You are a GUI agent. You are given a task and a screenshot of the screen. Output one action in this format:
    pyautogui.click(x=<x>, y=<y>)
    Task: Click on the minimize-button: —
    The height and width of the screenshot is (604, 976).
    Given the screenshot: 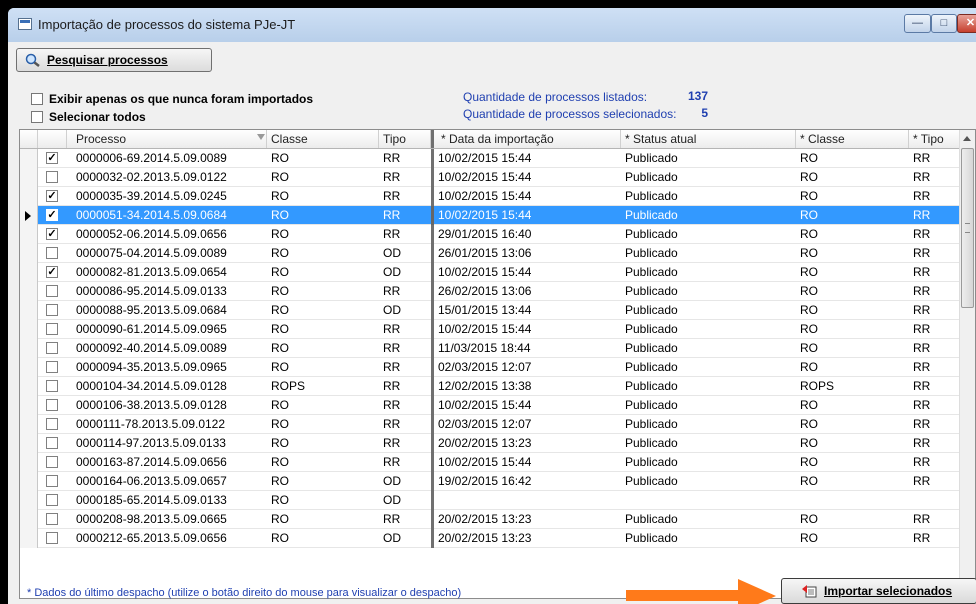 What is the action you would take?
    pyautogui.click(x=917, y=23)
    